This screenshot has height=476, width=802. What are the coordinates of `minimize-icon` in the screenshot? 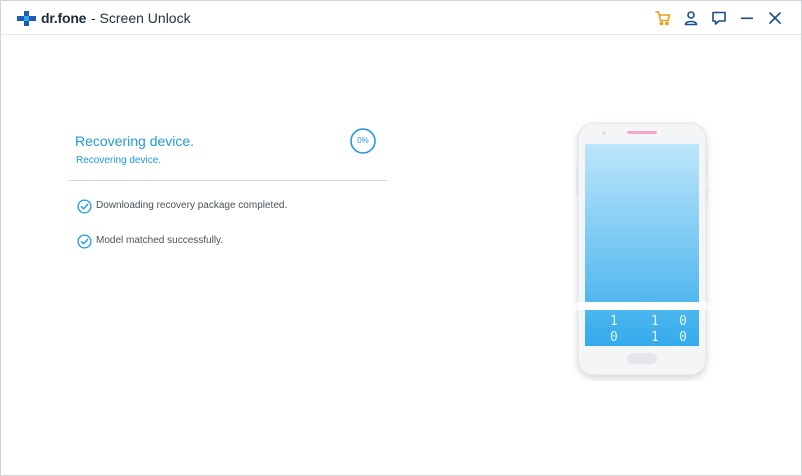 It's located at (747, 18).